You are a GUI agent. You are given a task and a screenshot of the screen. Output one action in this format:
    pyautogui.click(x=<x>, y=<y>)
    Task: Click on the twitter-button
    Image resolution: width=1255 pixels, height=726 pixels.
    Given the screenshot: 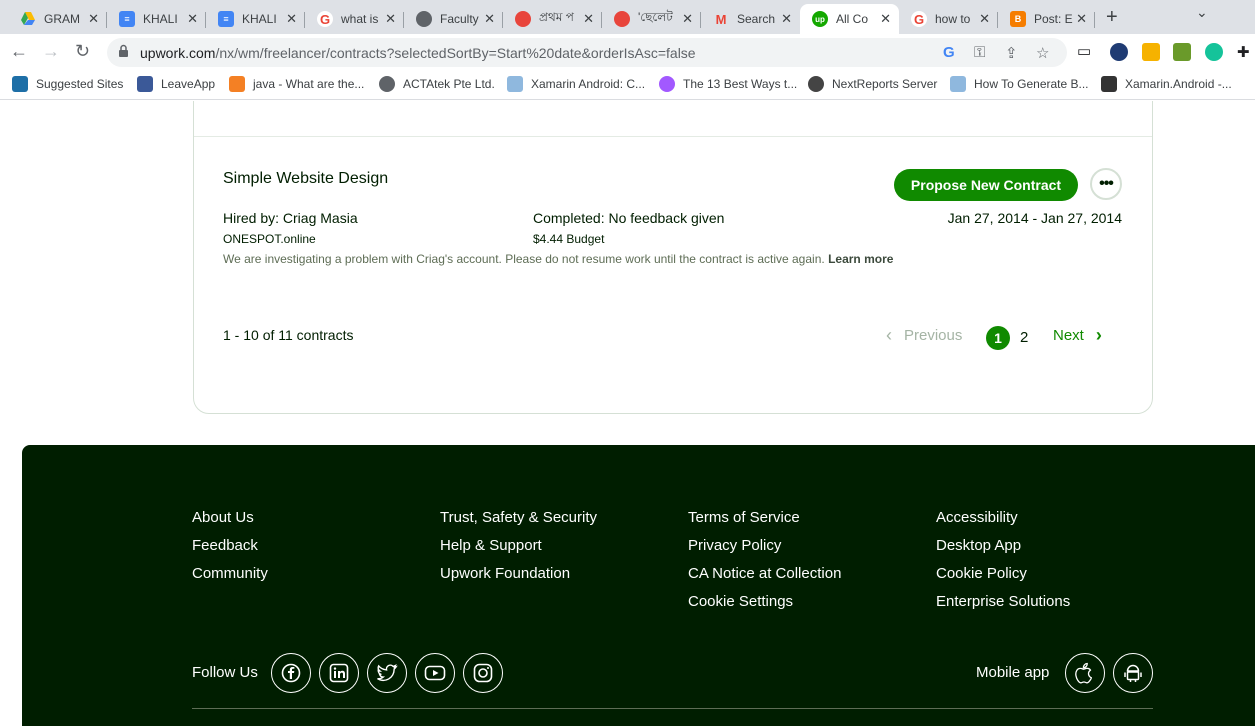 What is the action you would take?
    pyautogui.click(x=387, y=673)
    